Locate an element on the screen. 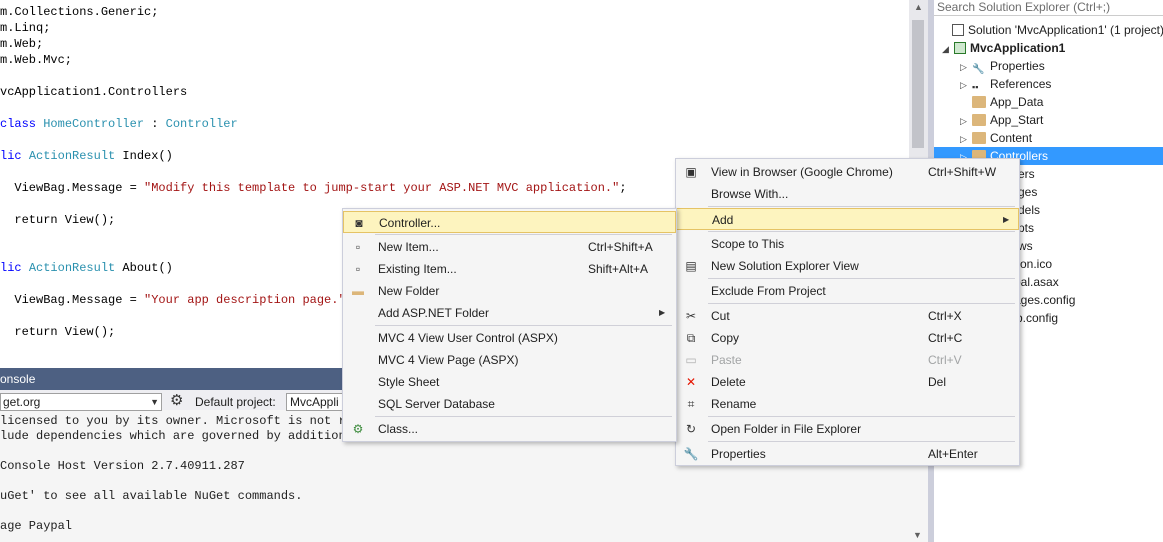 This screenshot has height=542, width=1163. menu-item-shortcut: Ctrl+V is located at coordinates (945, 360).